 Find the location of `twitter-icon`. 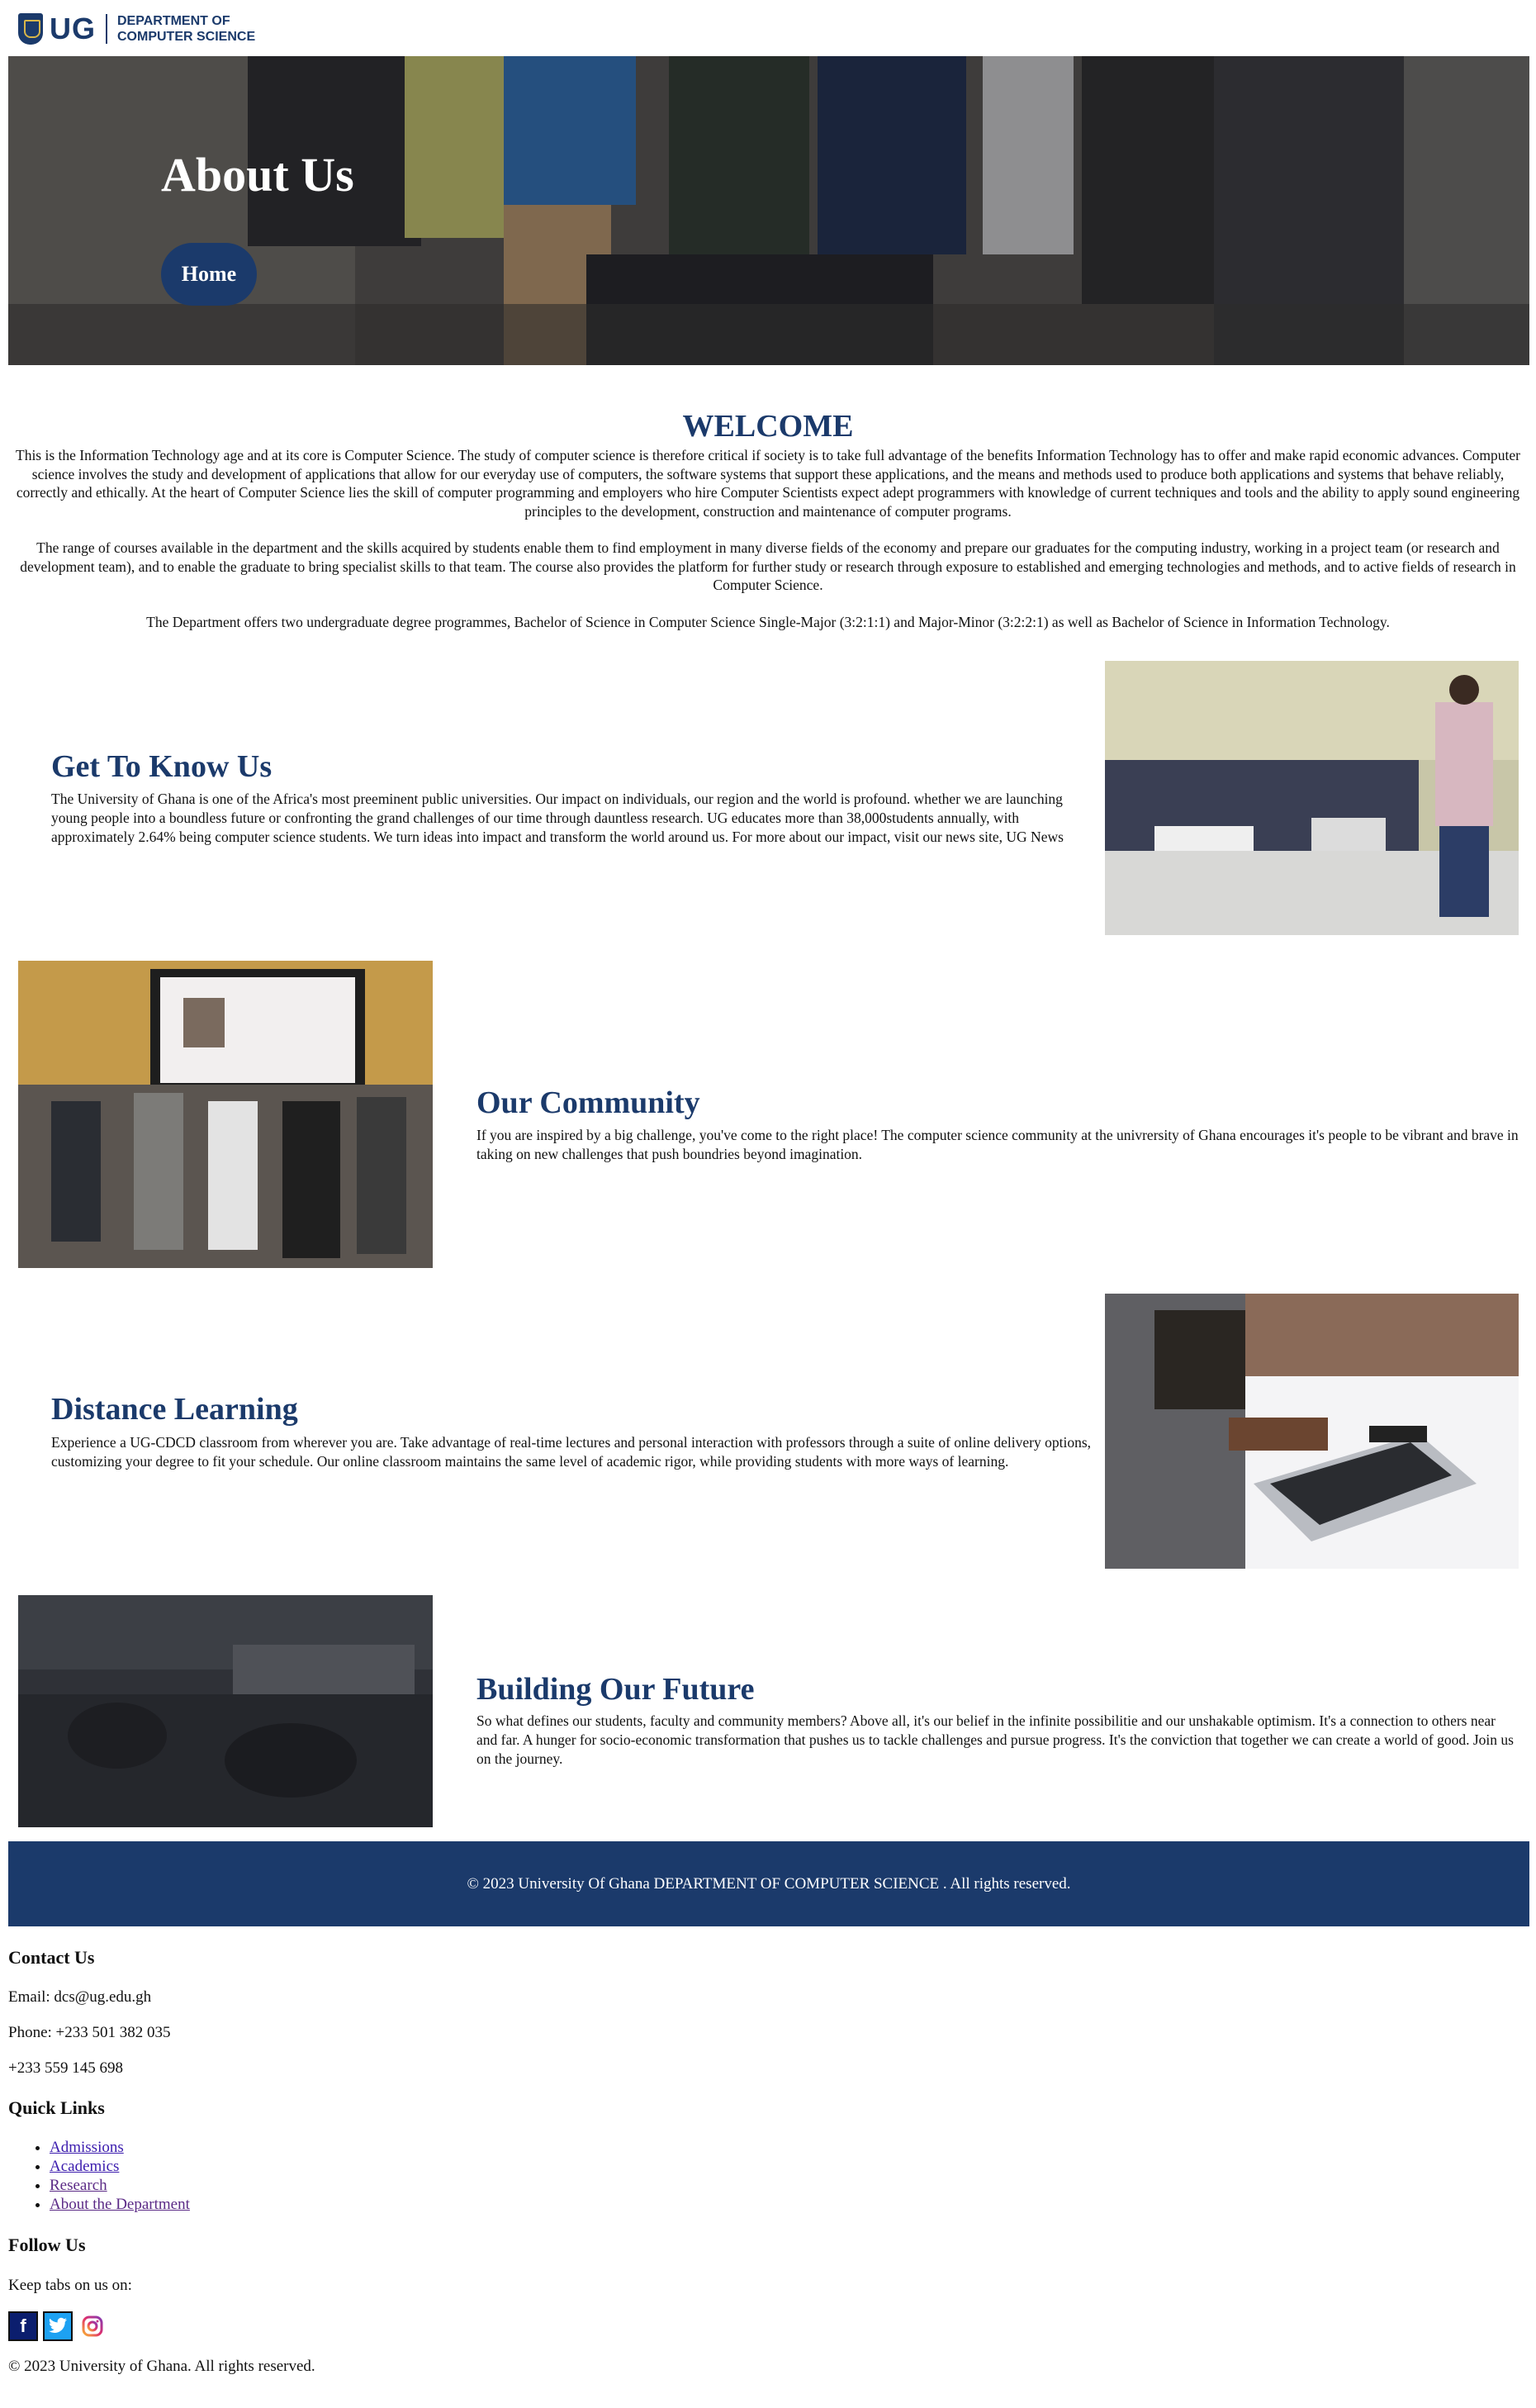

twitter-icon is located at coordinates (58, 2326).